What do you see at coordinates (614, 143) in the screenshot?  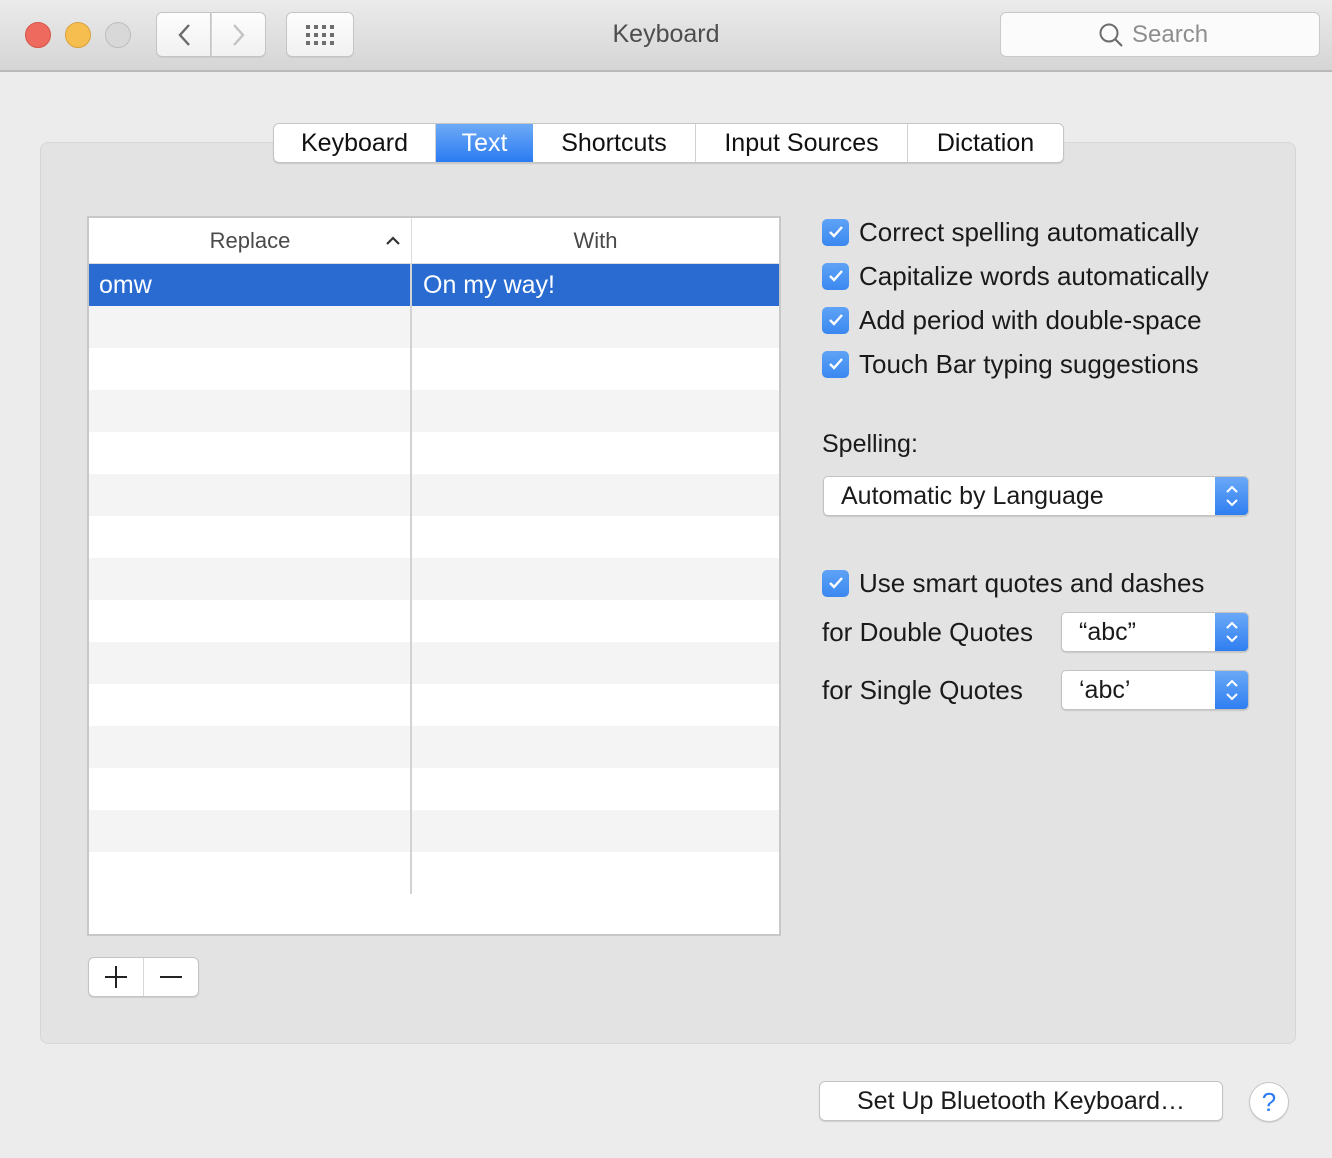 I see `tab-shortcuts: Shortcuts` at bounding box center [614, 143].